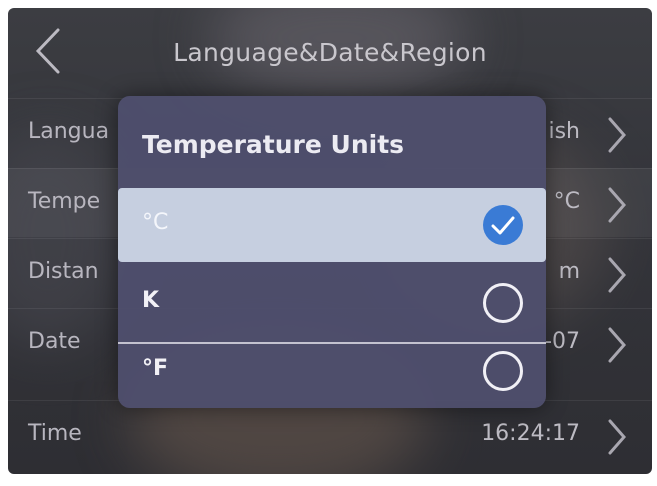 The height and width of the screenshot is (486, 657). I want to click on row-value: 16:24:17, so click(530, 433).